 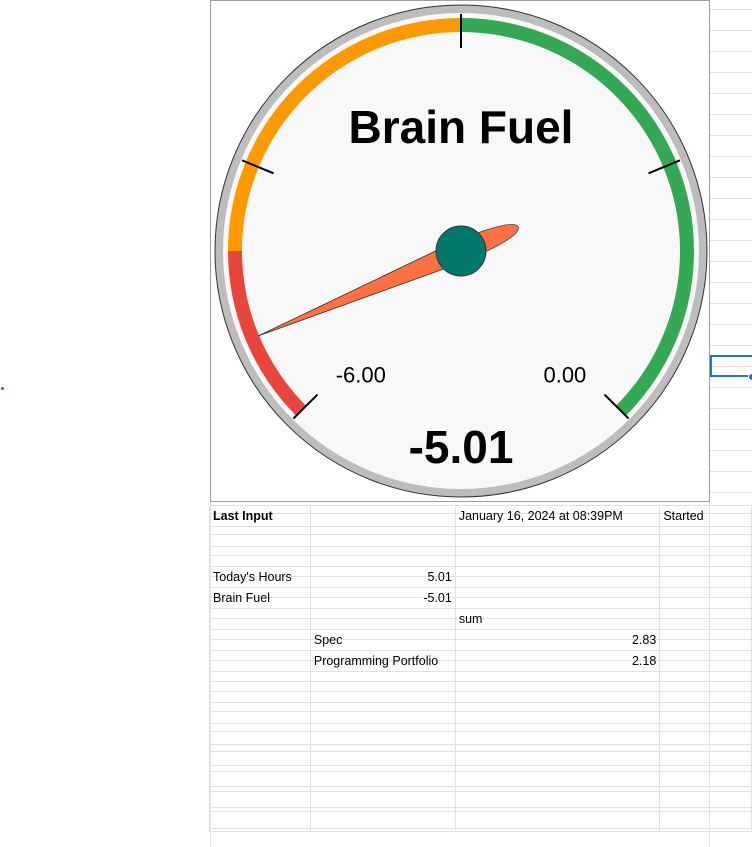 What do you see at coordinates (557, 536) in the screenshot?
I see `cell-r2-c3` at bounding box center [557, 536].